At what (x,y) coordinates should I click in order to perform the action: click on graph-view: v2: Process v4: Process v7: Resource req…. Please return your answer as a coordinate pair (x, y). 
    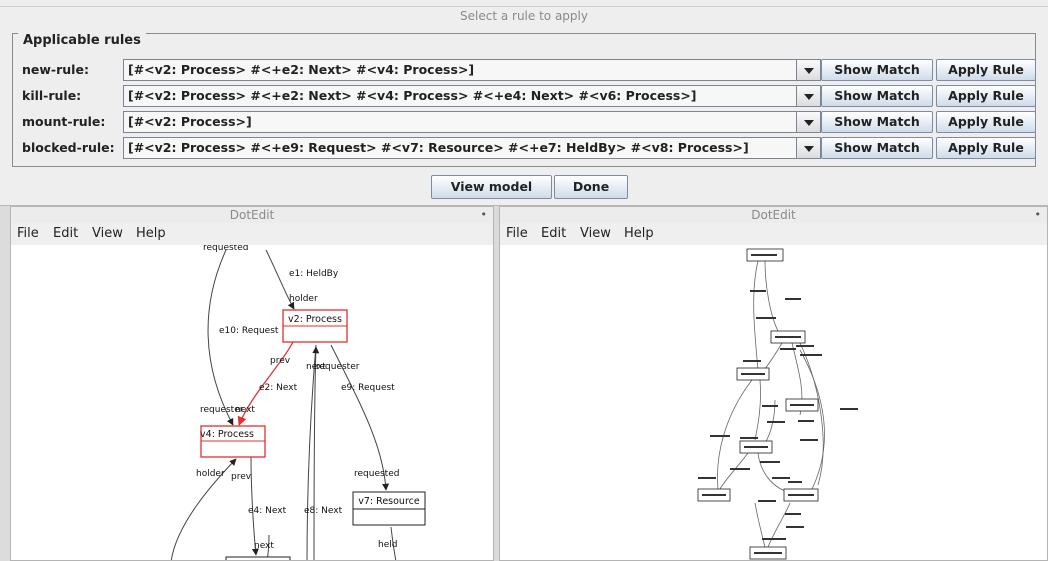
    Looking at the image, I should click on (298, 402).